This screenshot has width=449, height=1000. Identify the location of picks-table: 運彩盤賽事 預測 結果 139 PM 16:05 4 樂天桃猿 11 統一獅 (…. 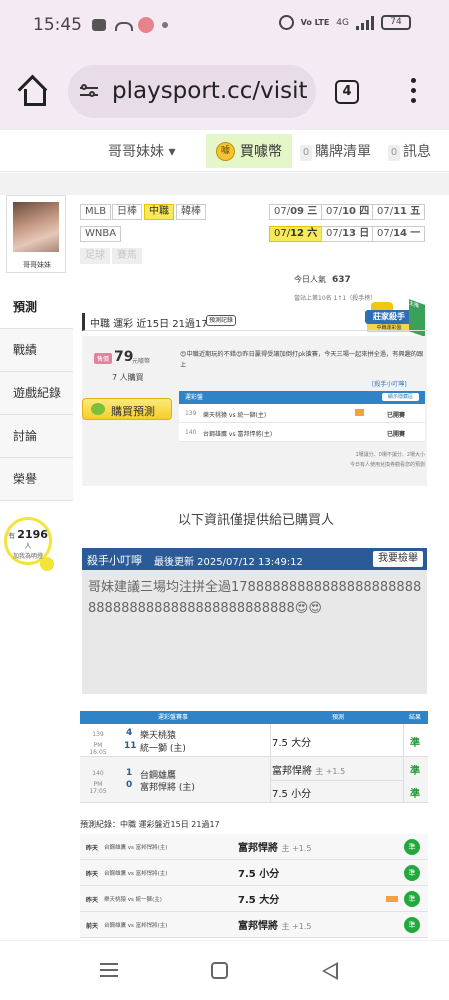
(254, 757).